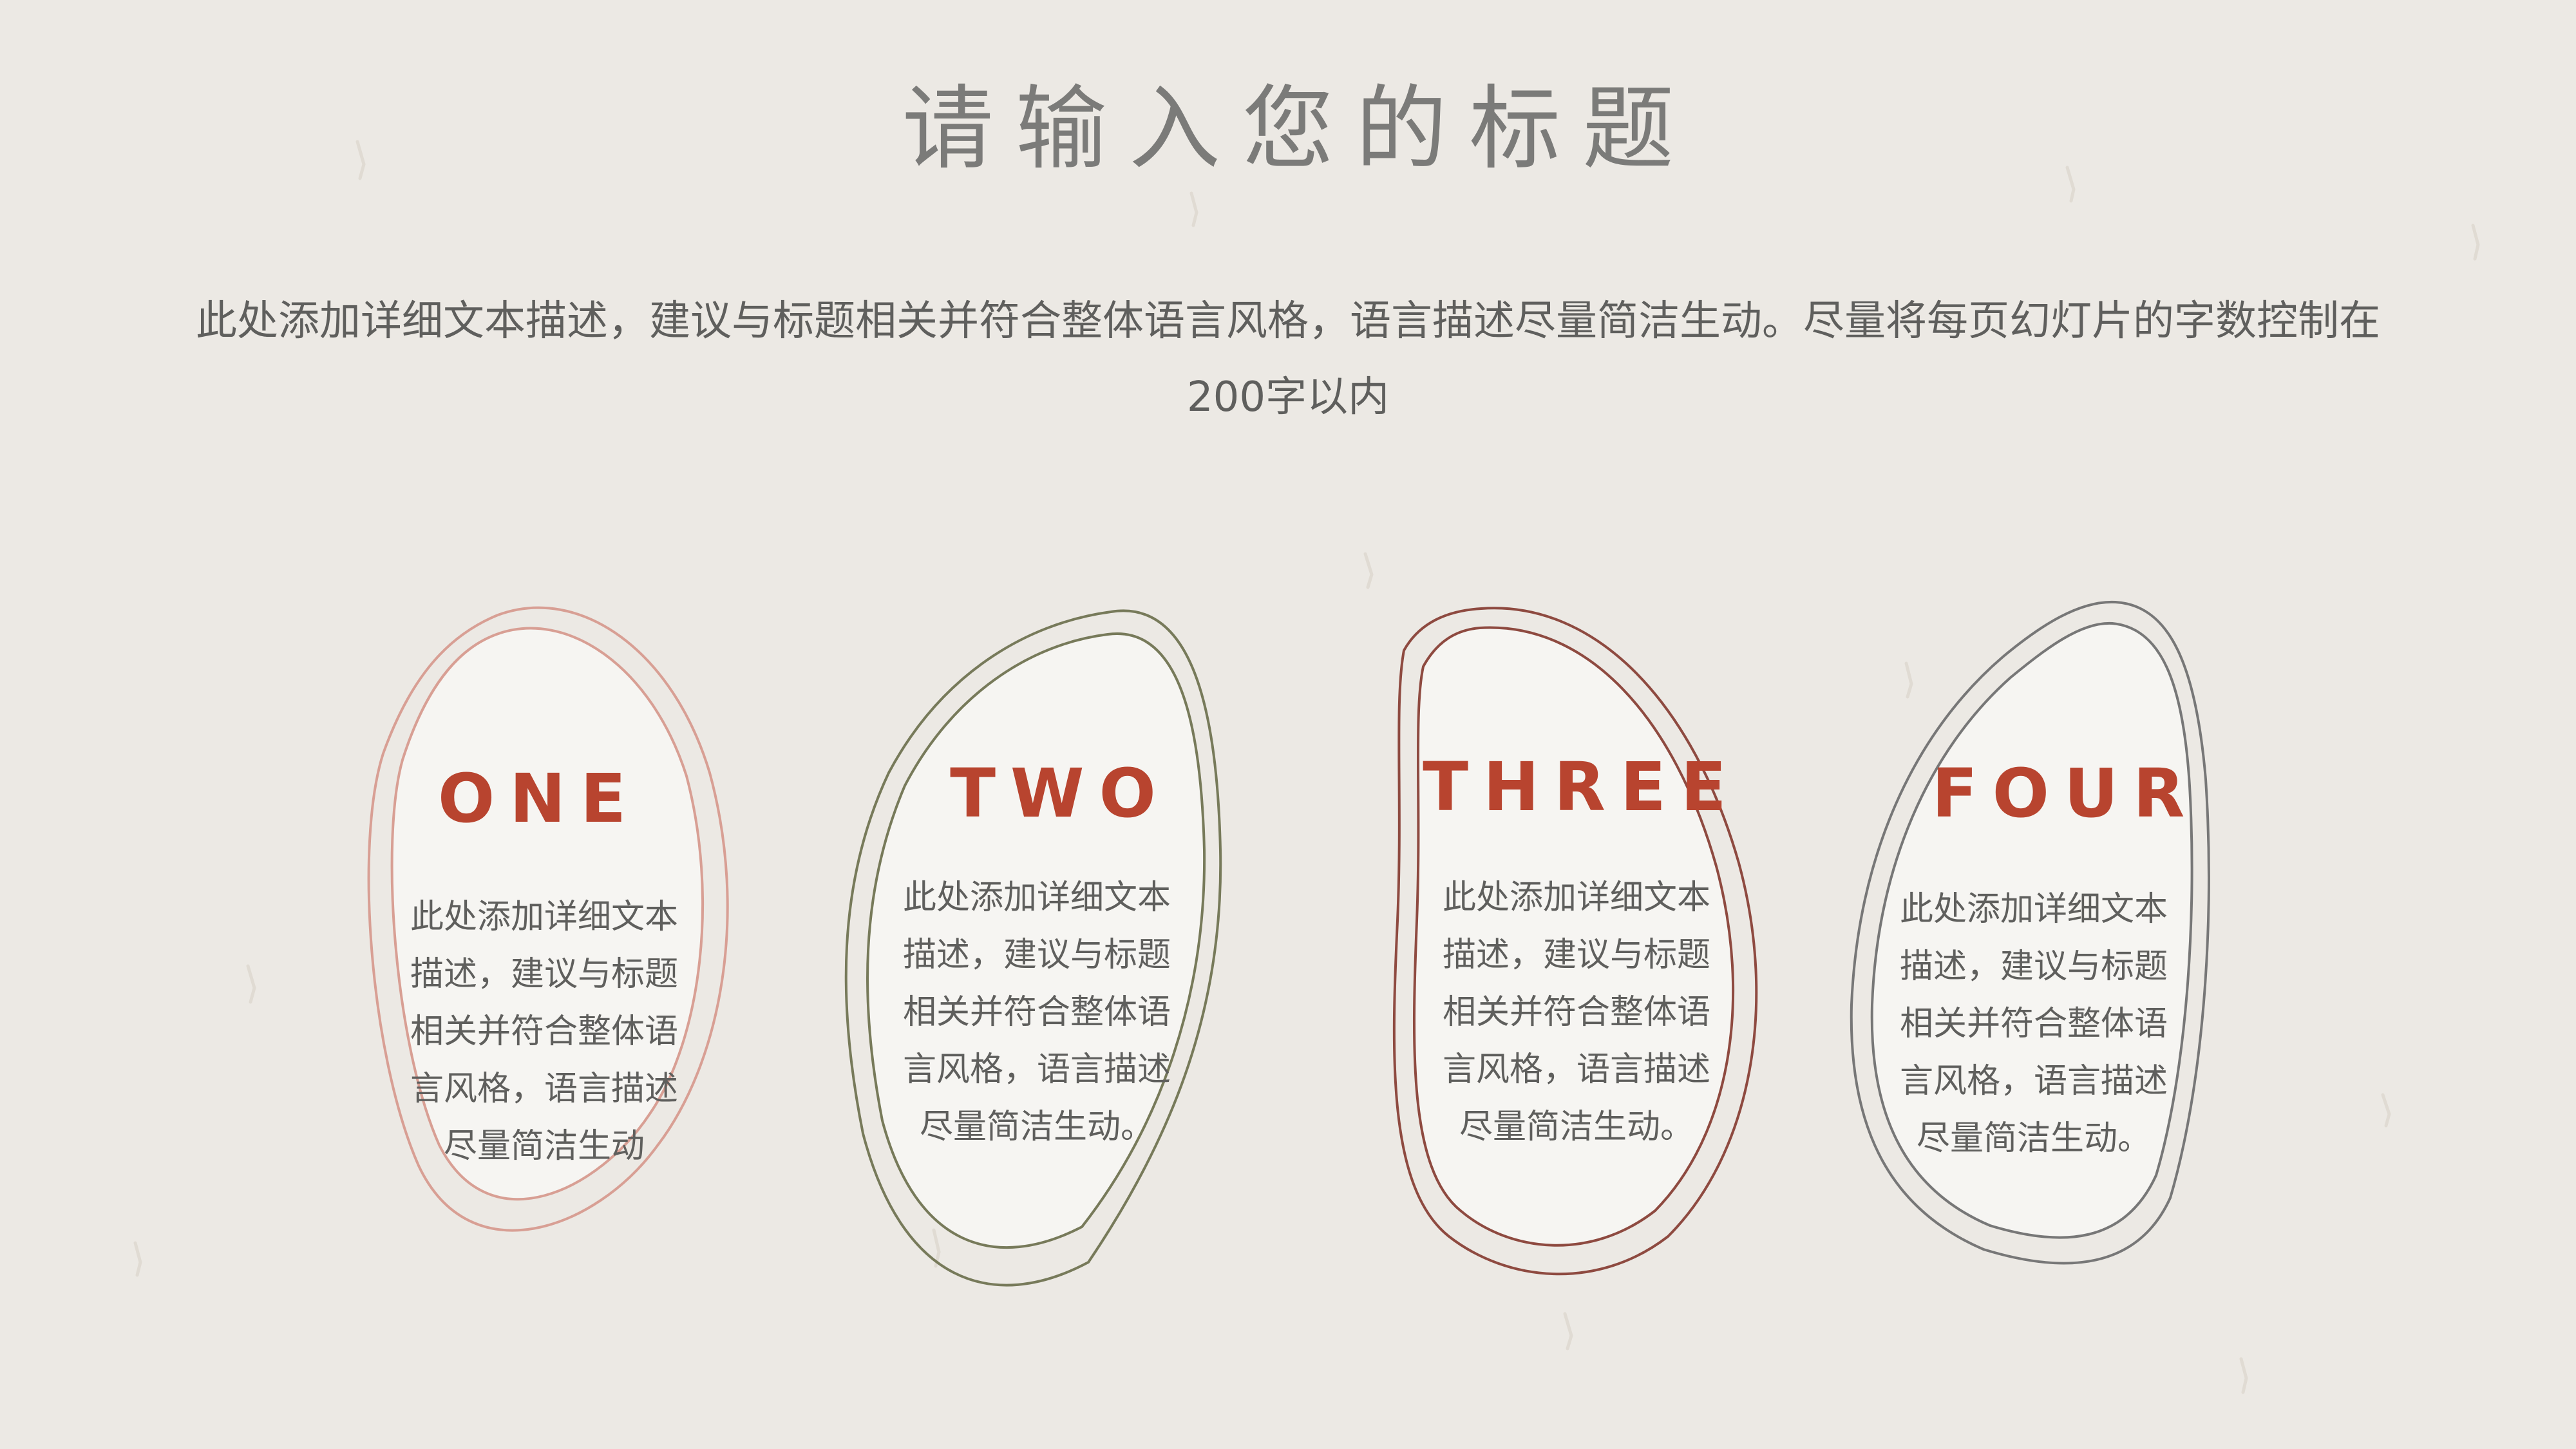 This screenshot has width=2576, height=1449. I want to click on card-two-label: TWO, so click(1060, 793).